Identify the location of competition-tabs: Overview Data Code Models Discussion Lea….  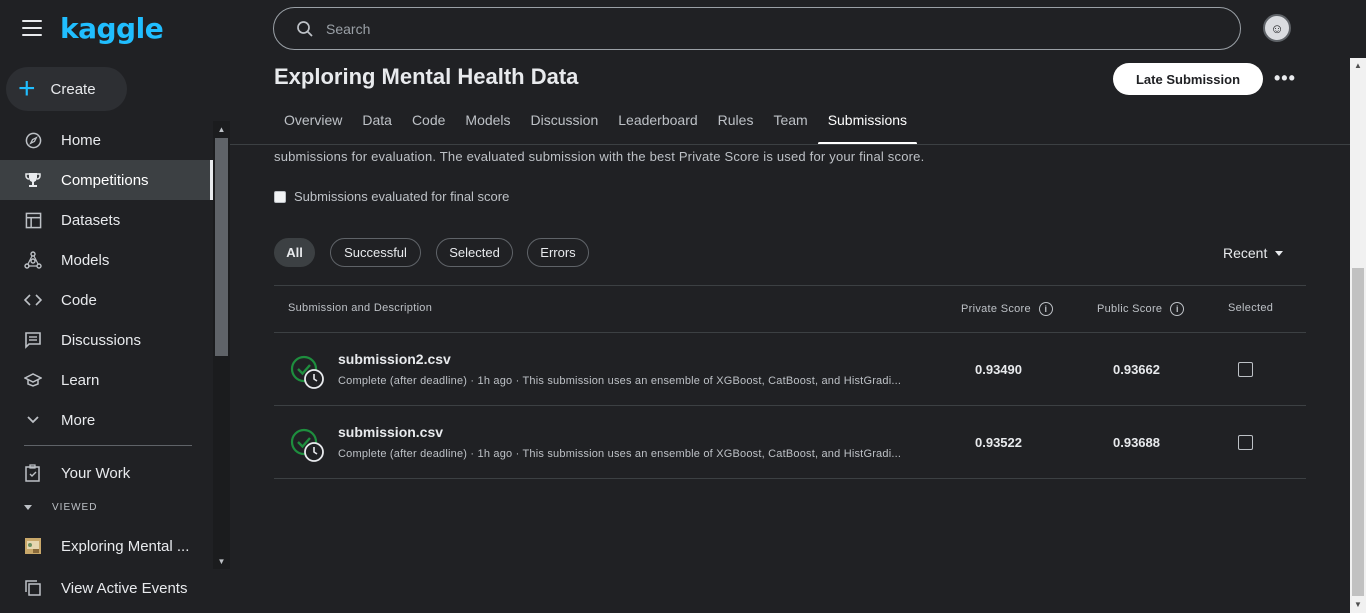
(596, 128).